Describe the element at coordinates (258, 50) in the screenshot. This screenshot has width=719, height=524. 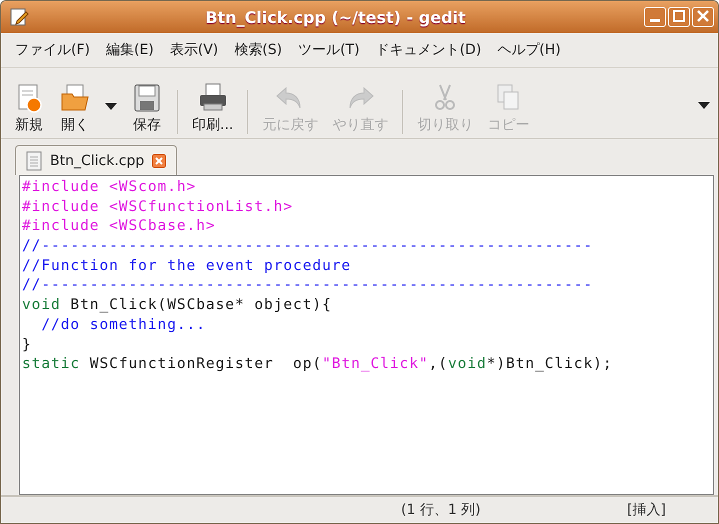
I see `menu-item: 検索(S)` at that location.